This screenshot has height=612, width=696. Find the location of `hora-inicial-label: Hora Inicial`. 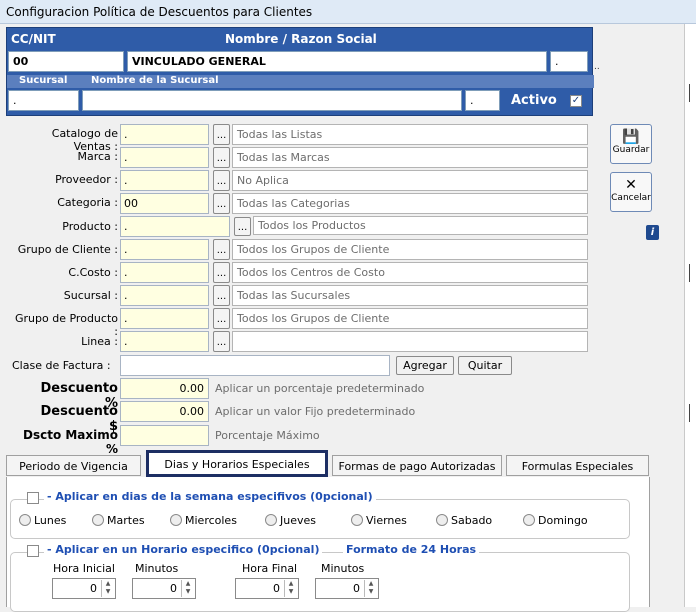

hora-inicial-label: Hora Inicial is located at coordinates (84, 568).